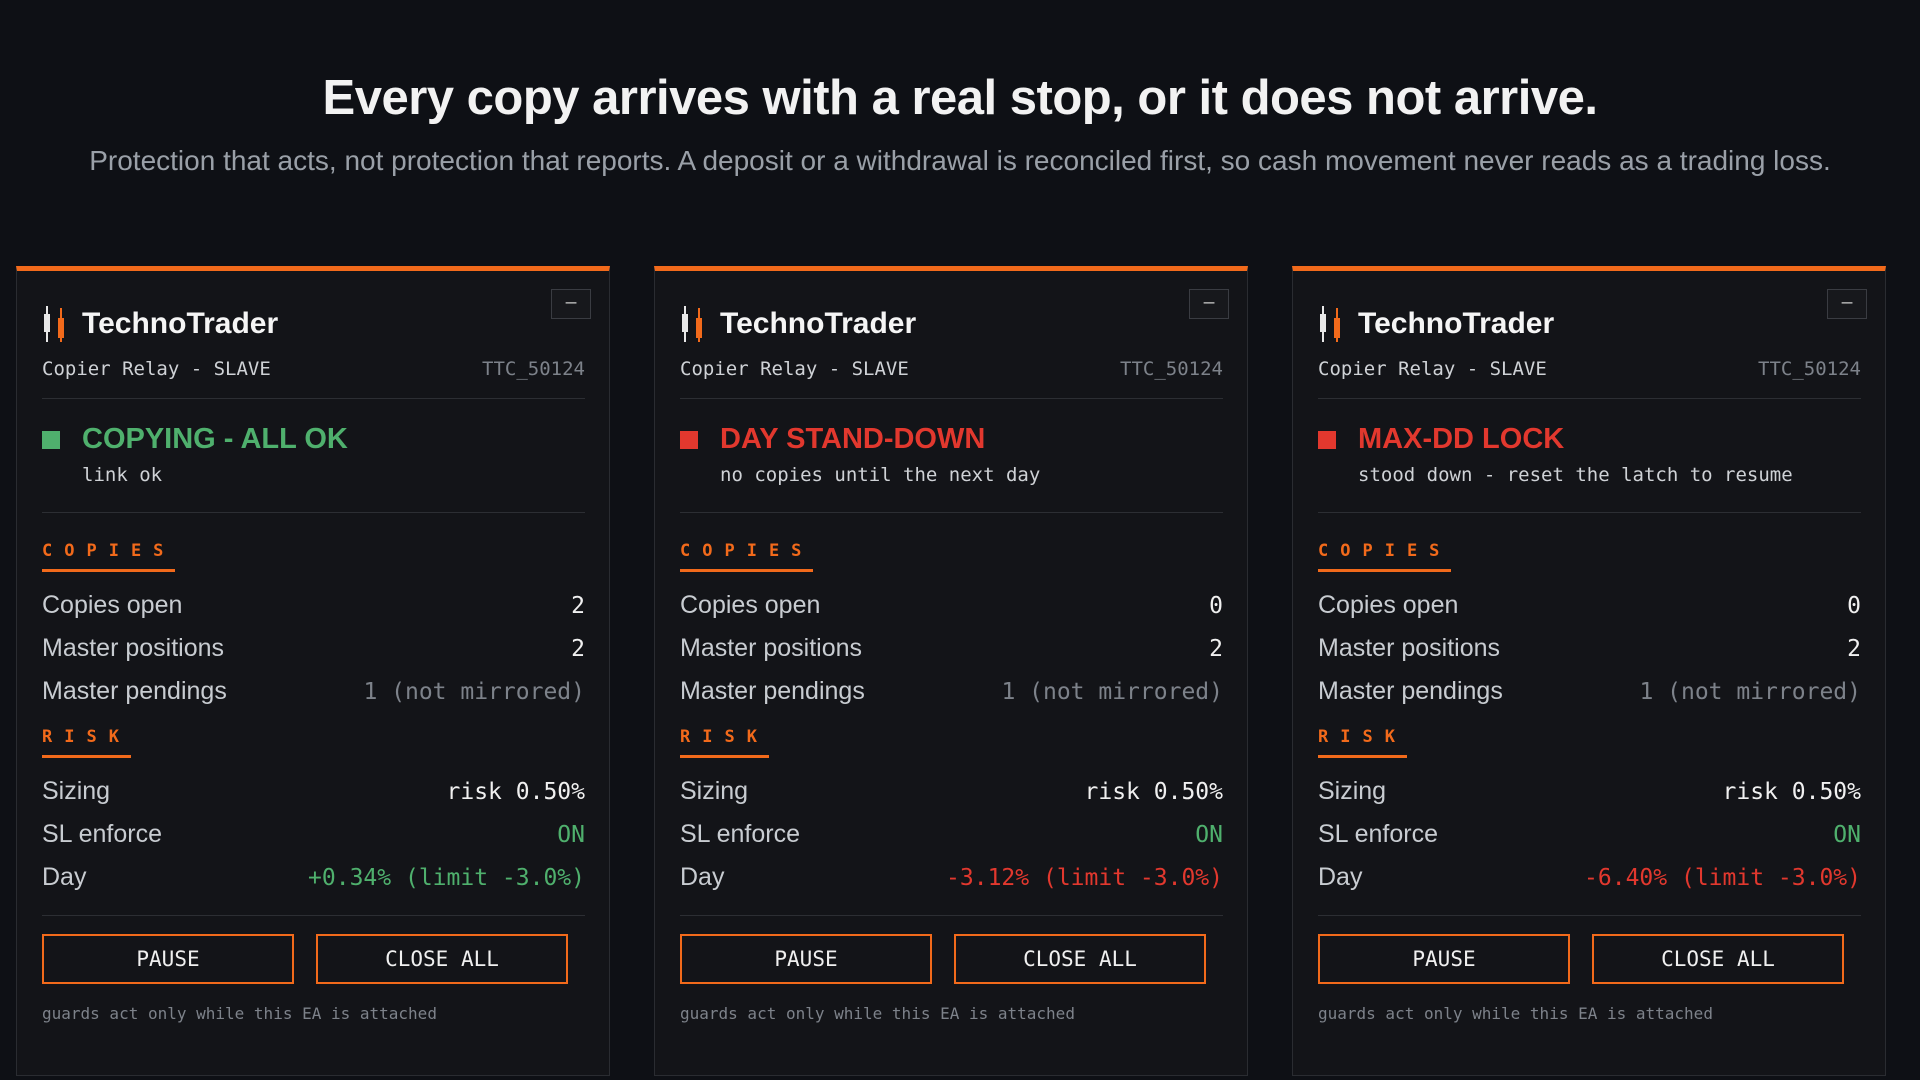  Describe the element at coordinates (578, 605) in the screenshot. I see `copies-open-value: 2` at that location.